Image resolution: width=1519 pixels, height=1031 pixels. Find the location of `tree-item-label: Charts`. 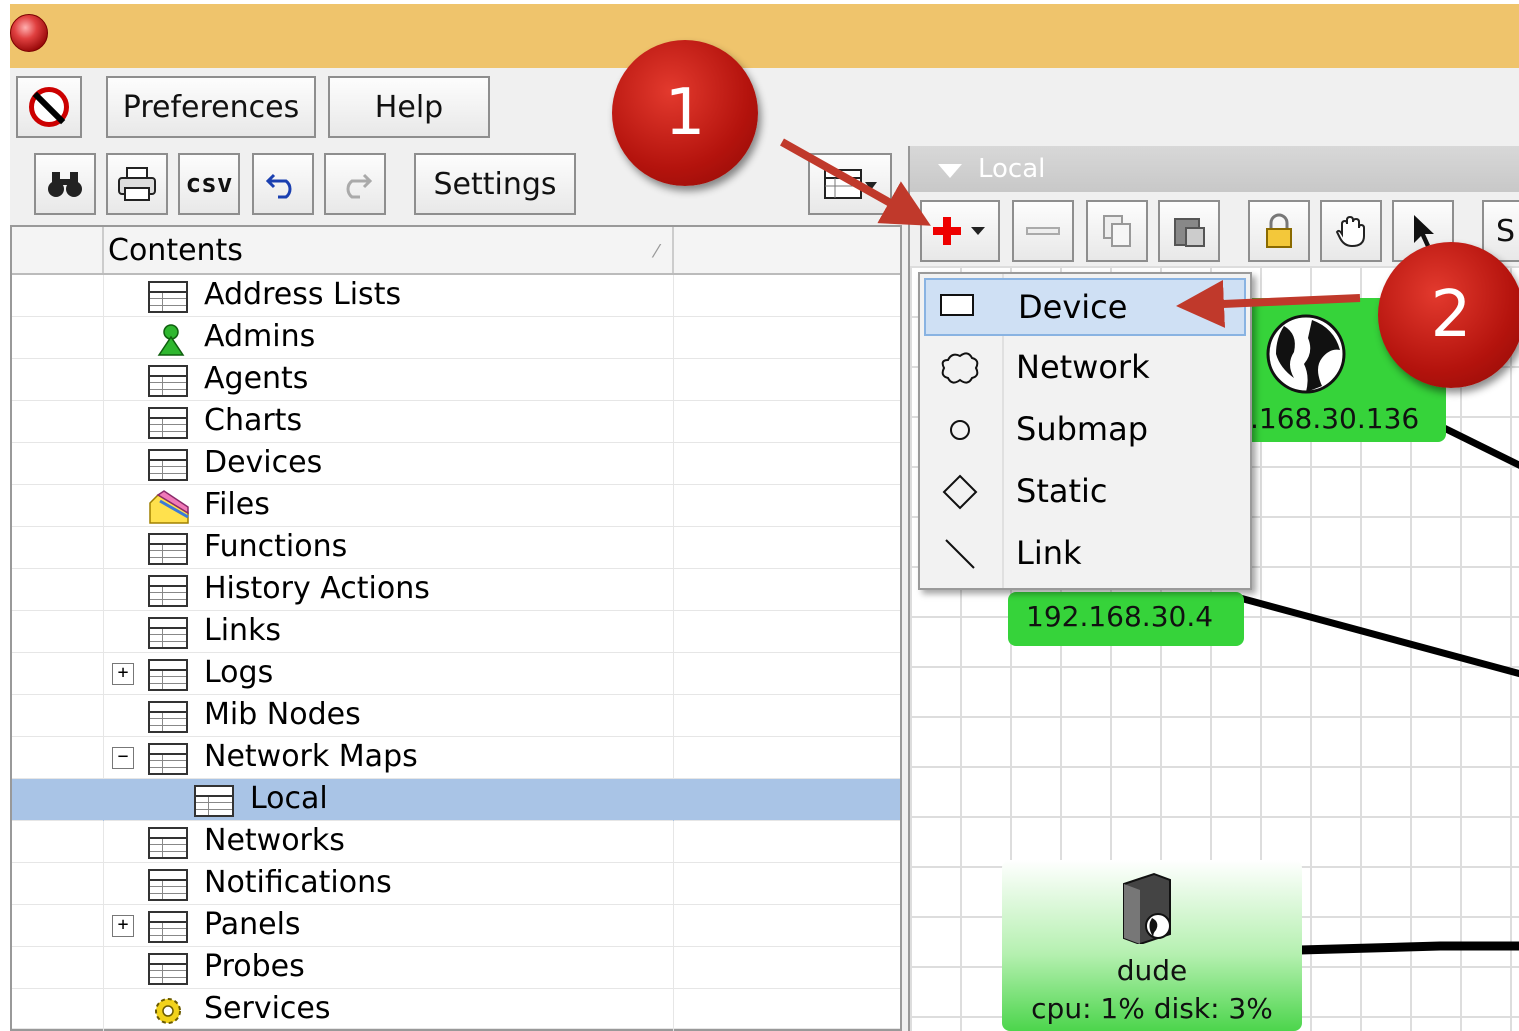

tree-item-label: Charts is located at coordinates (253, 420).